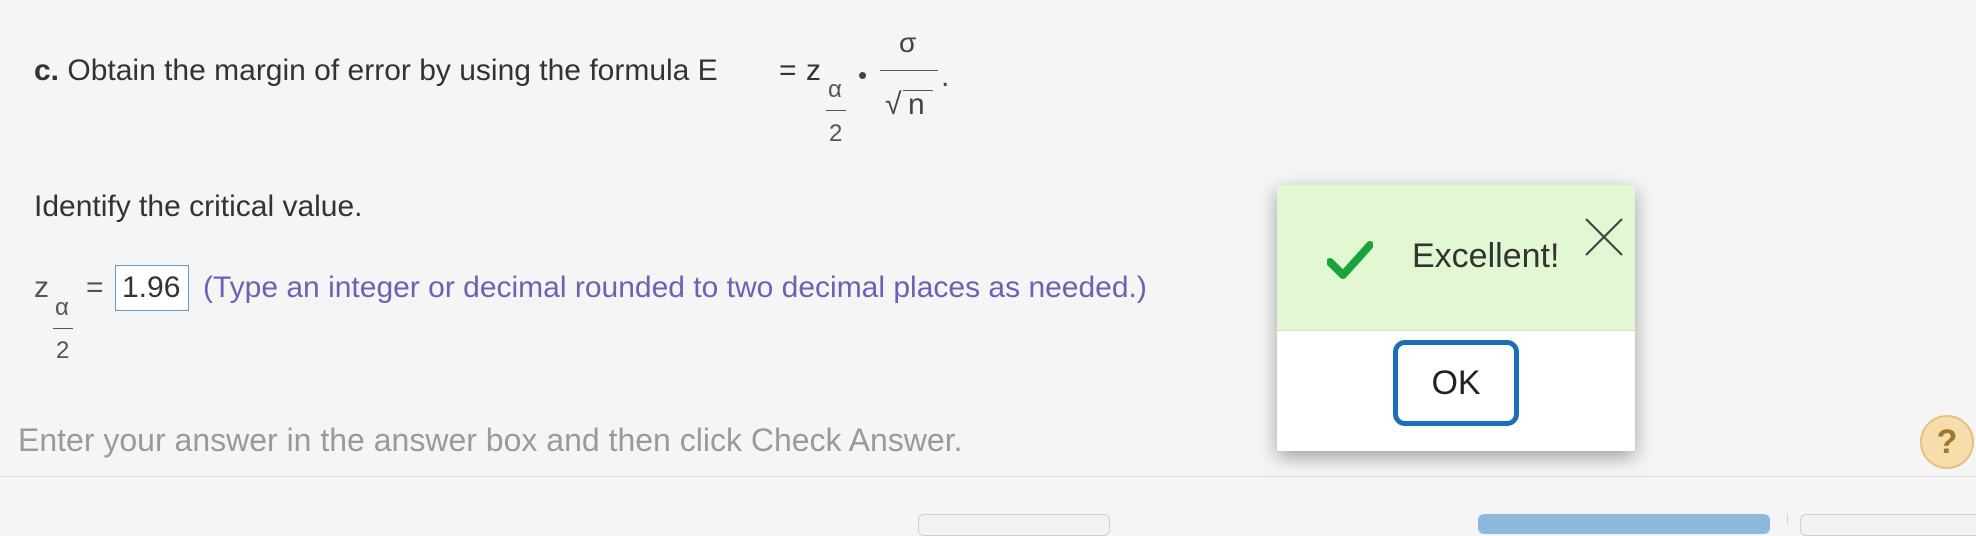  What do you see at coordinates (835, 89) in the screenshot?
I see `formula-alpha: α` at bounding box center [835, 89].